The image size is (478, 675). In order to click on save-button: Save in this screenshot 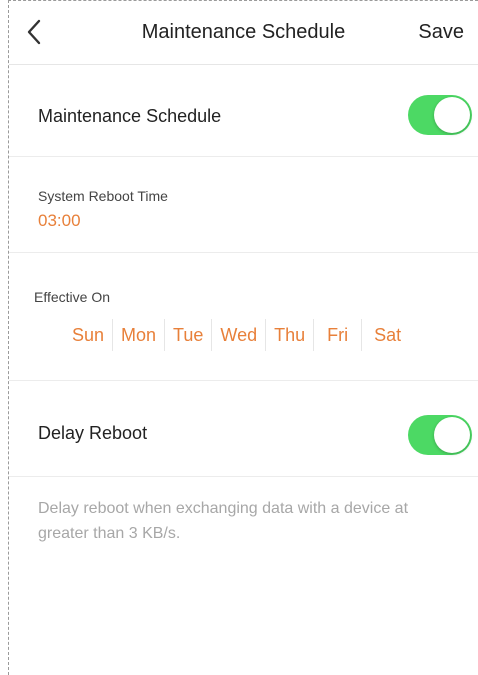, I will do `click(441, 32)`.